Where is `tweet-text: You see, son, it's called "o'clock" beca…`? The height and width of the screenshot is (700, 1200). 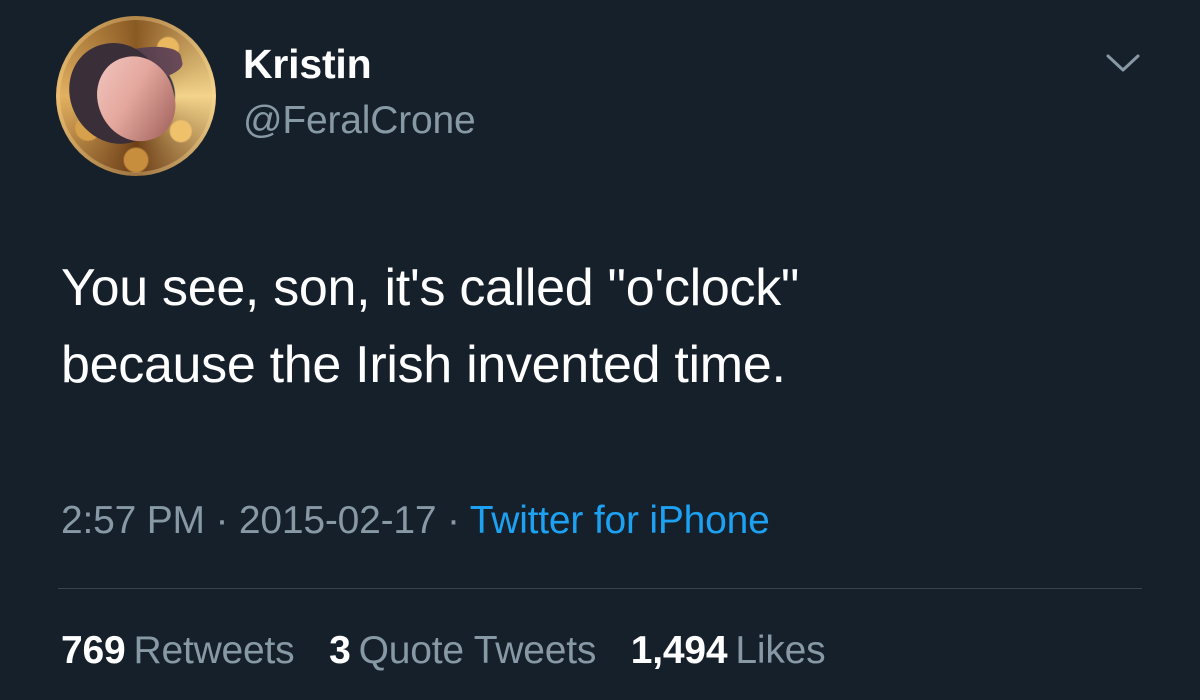
tweet-text: You see, son, it's called "o'clock" beca… is located at coordinates (430, 326).